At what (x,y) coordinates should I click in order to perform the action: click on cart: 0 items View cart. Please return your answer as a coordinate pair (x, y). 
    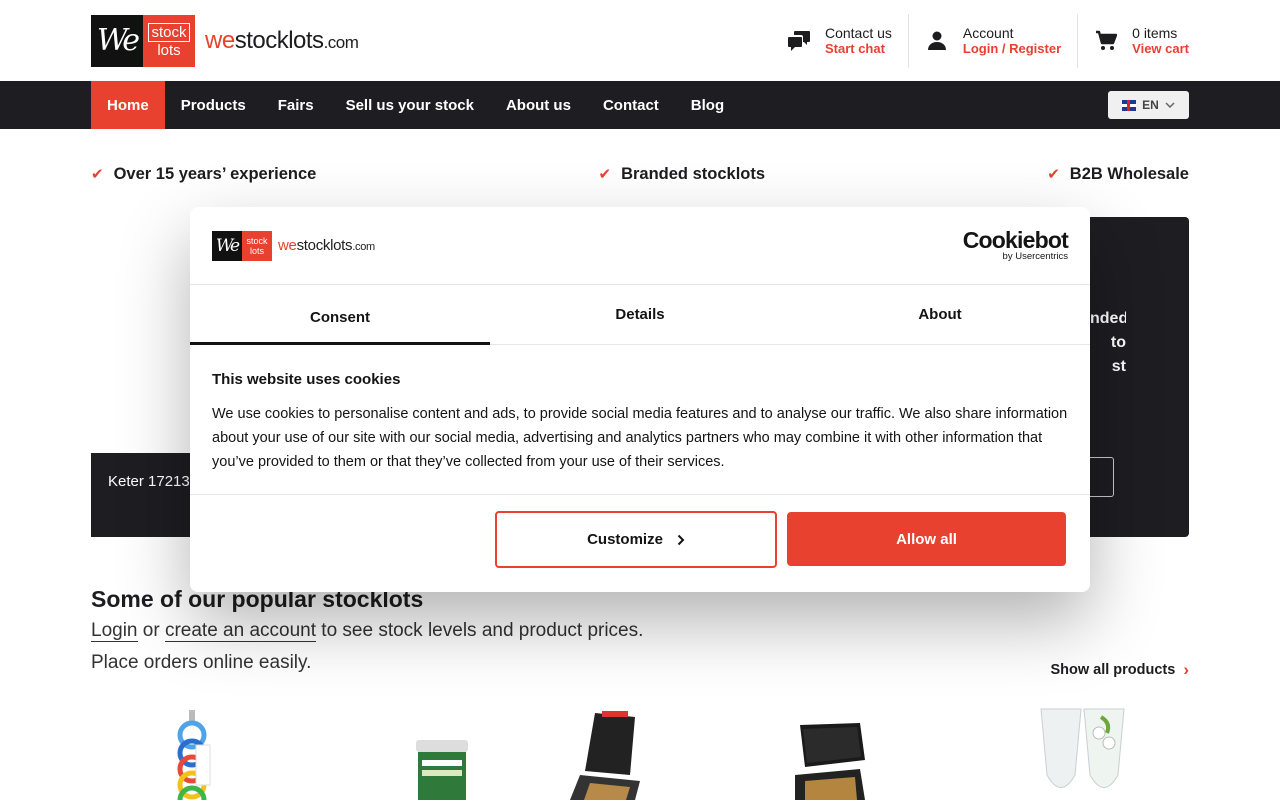
    Looking at the image, I should click on (1133, 40).